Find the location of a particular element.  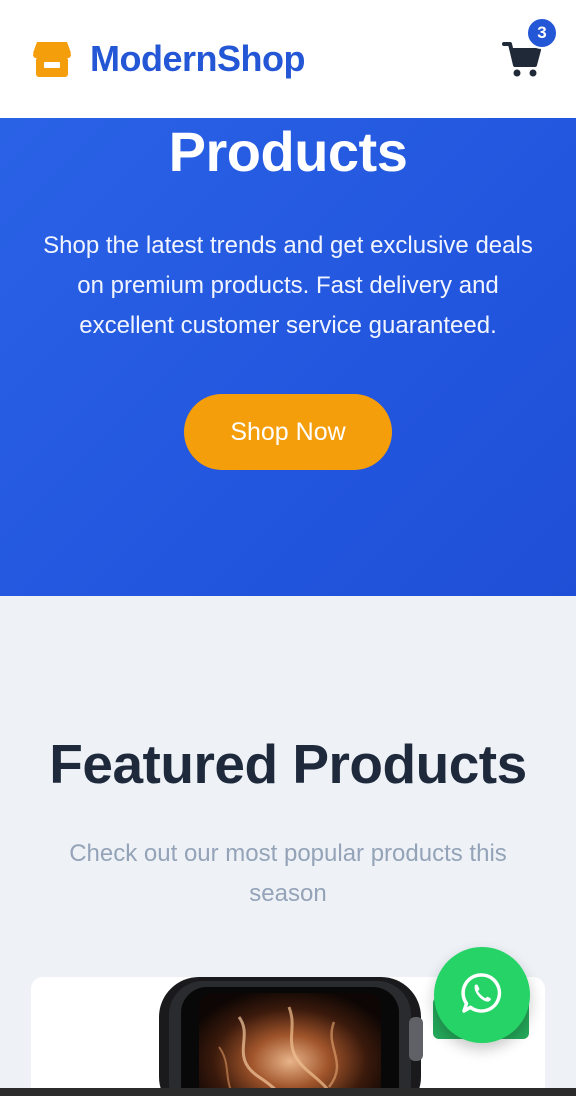

whatsapp-button is located at coordinates (482, 995).